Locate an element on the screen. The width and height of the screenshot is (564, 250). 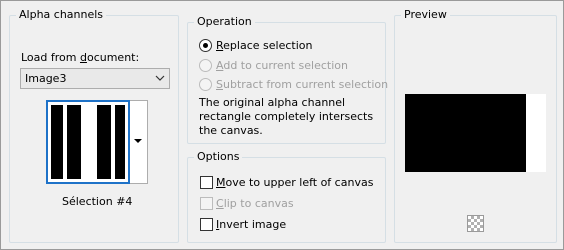
thumbnail-white-stripe-center is located at coordinates (89, 142).